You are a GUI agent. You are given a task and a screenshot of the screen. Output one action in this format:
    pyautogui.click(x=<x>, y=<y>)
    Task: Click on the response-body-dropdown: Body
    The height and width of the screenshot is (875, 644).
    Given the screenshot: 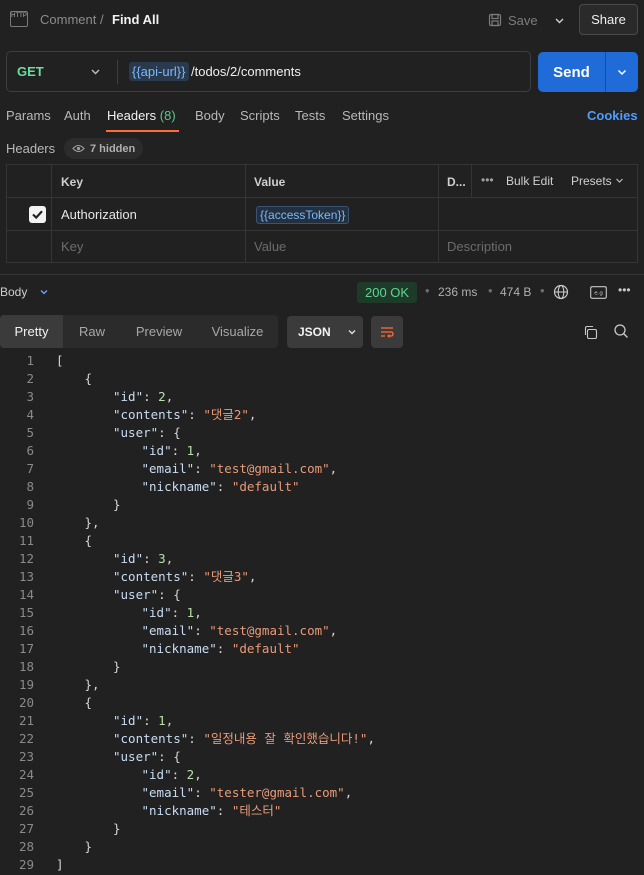 What is the action you would take?
    pyautogui.click(x=13, y=292)
    